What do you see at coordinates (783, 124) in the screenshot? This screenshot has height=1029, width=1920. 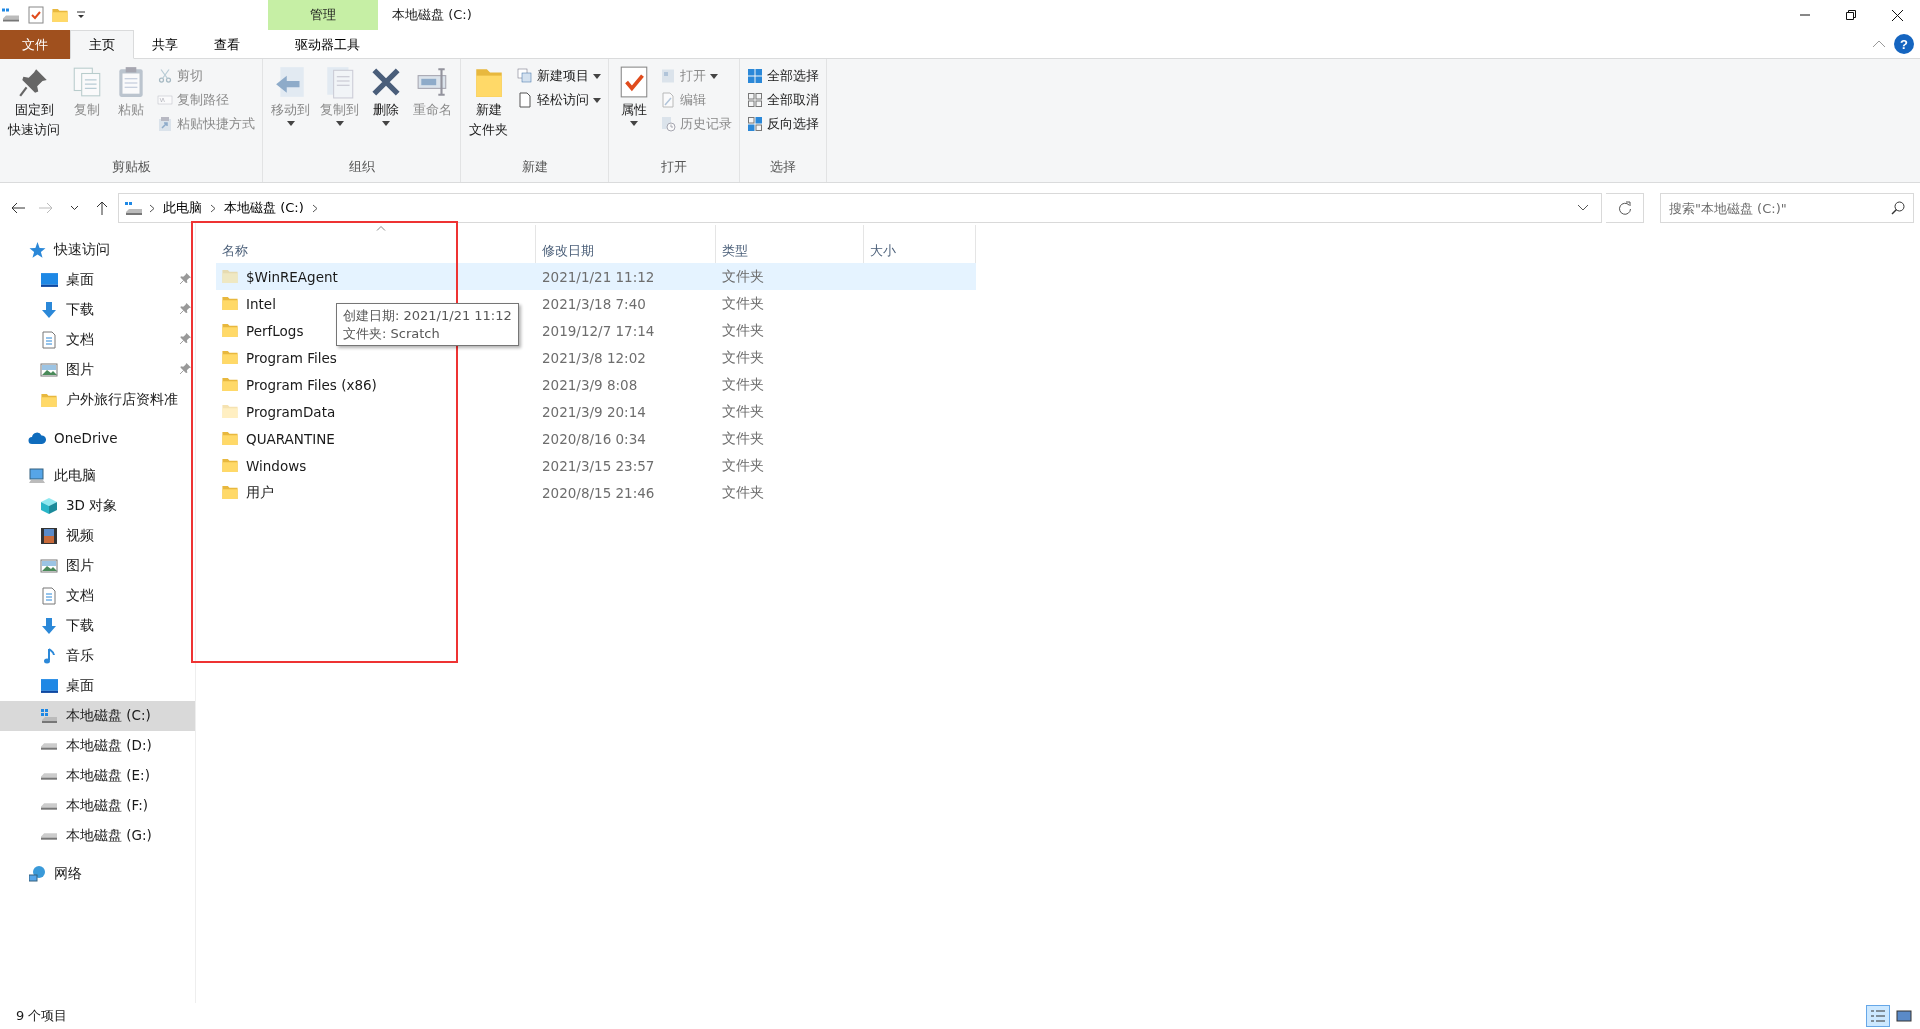 I see `ribbon-button: 反向选择` at bounding box center [783, 124].